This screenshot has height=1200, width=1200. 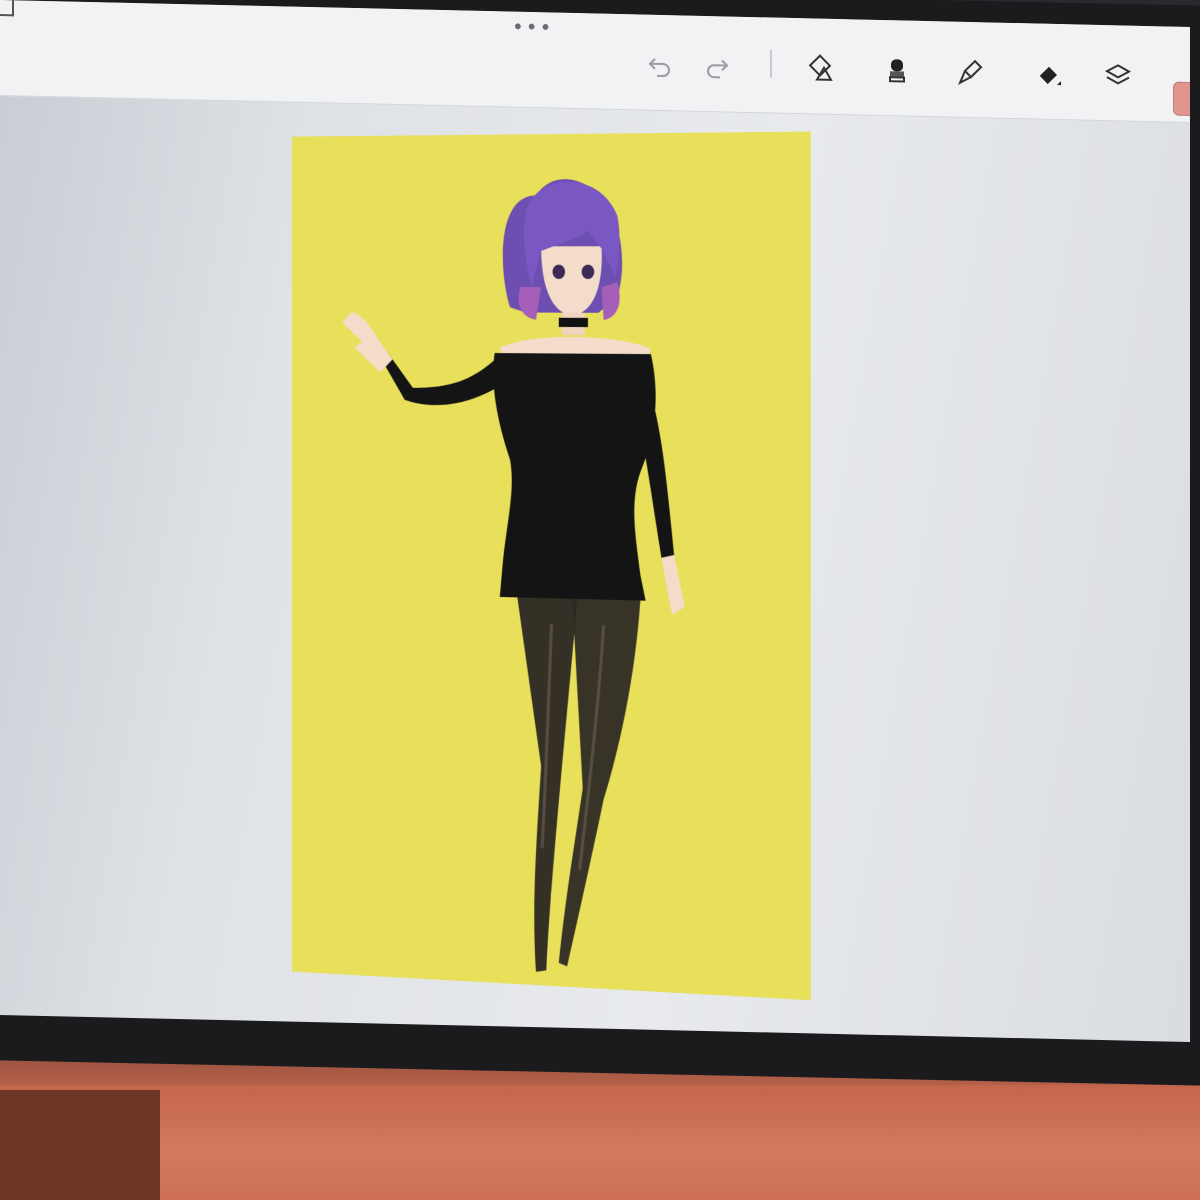 What do you see at coordinates (718, 69) in the screenshot?
I see `redo-icon` at bounding box center [718, 69].